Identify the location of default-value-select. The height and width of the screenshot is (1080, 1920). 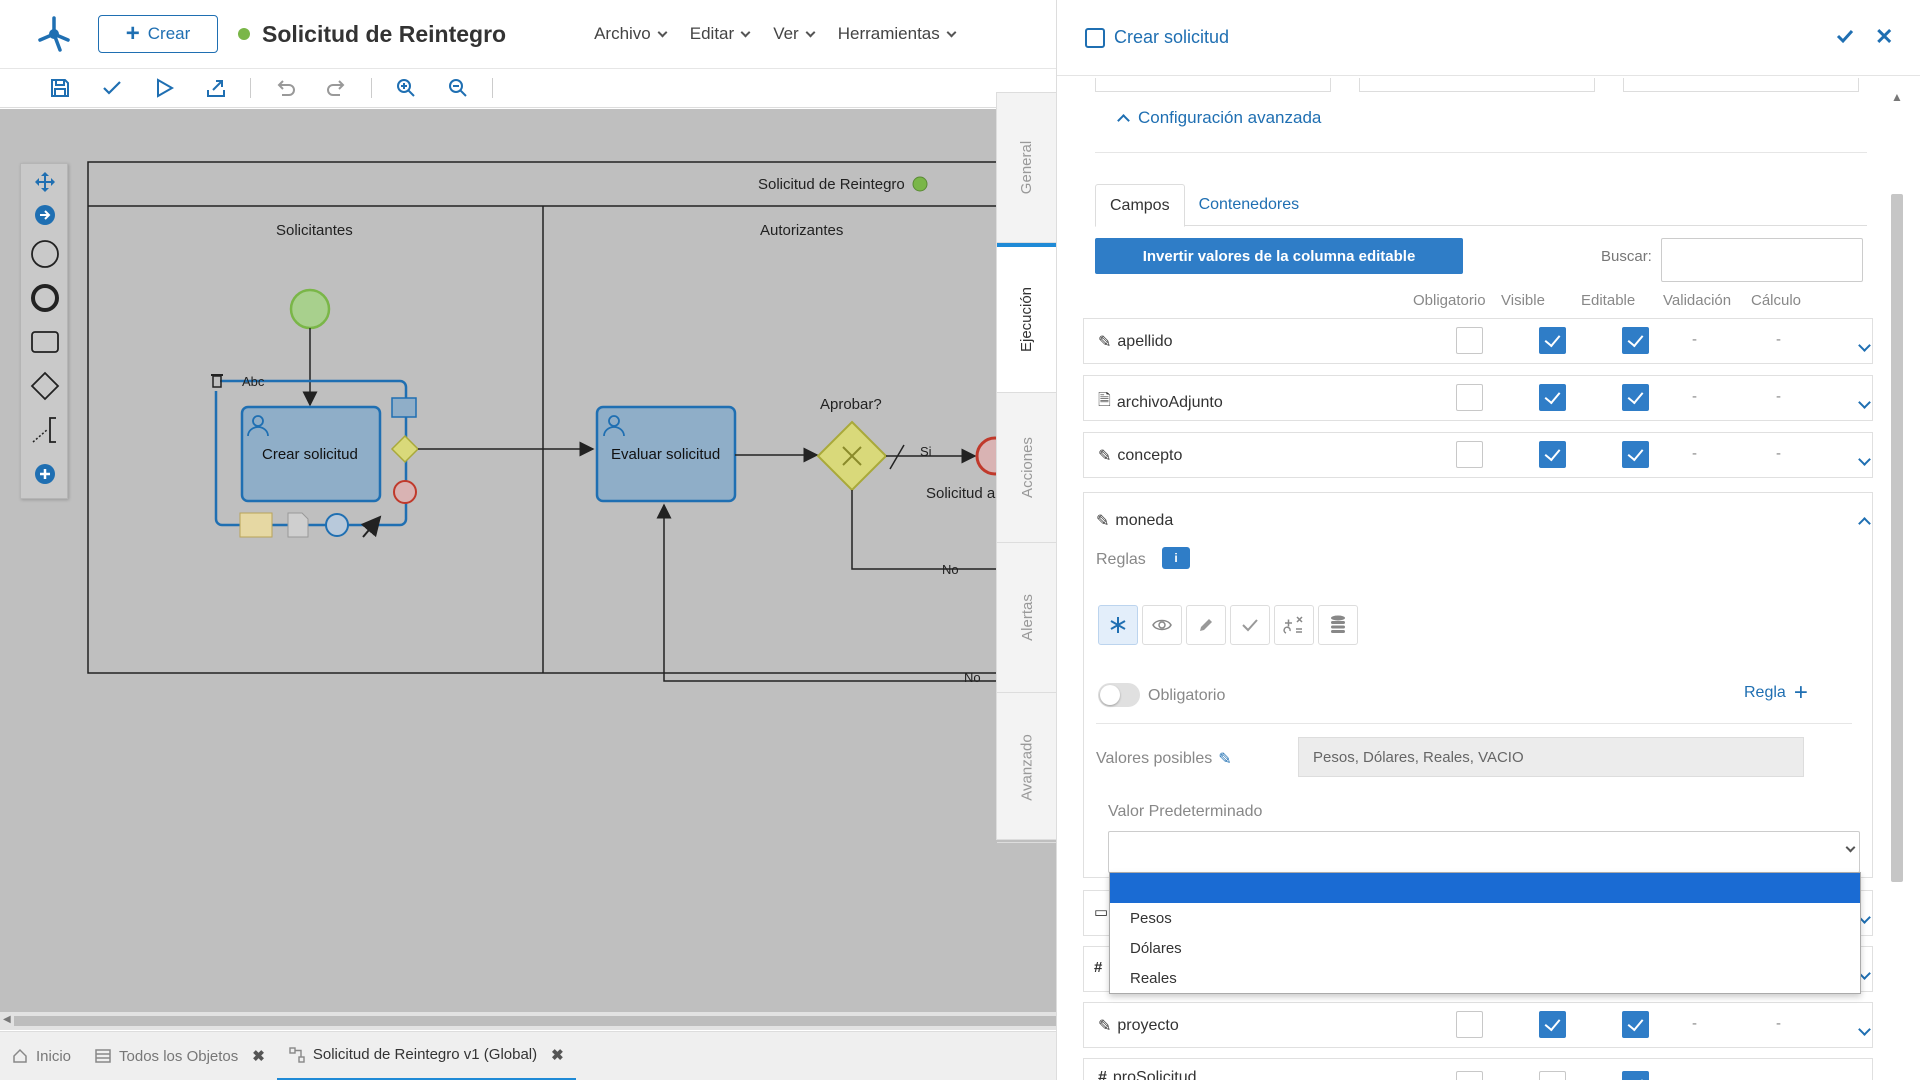
(1484, 852).